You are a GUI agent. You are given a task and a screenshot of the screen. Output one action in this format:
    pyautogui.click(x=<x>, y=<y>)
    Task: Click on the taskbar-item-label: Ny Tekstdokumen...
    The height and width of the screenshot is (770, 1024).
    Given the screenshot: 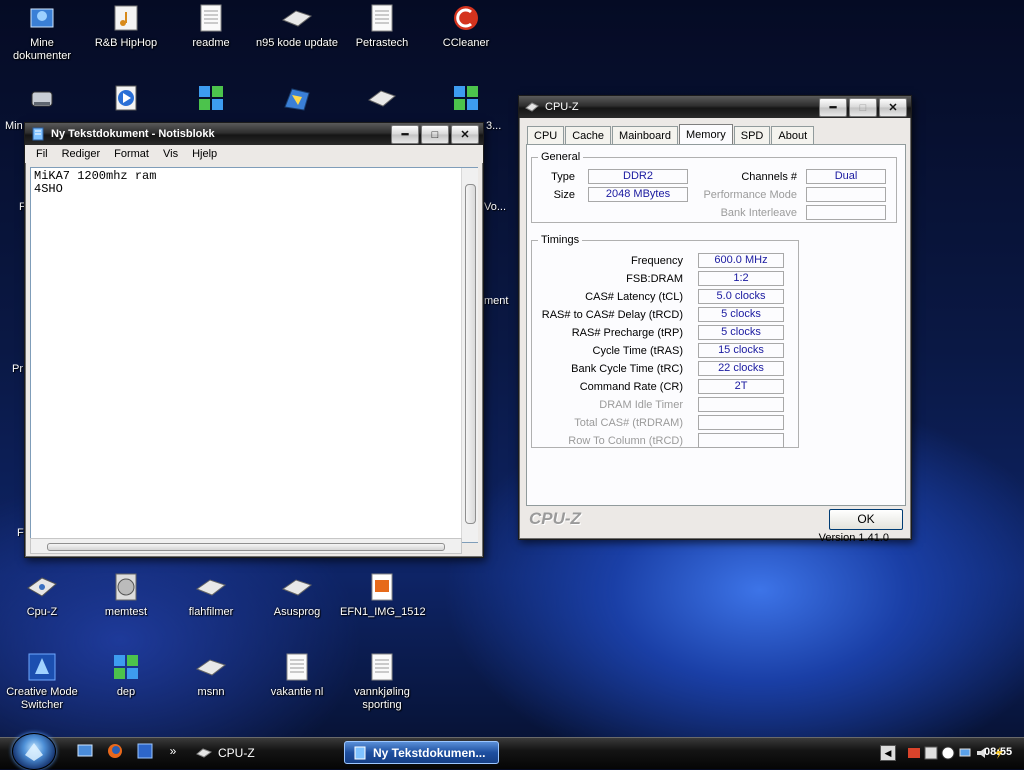 What is the action you would take?
    pyautogui.click(x=429, y=752)
    